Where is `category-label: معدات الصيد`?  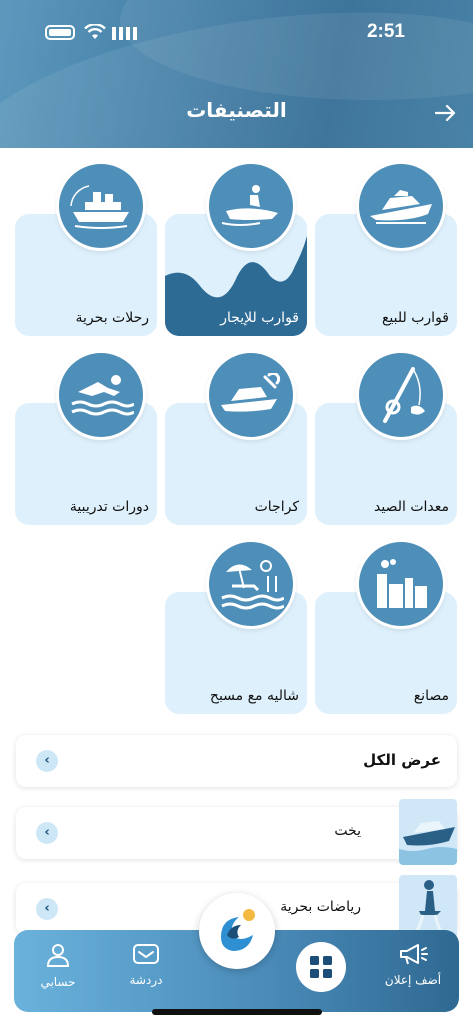 category-label: معدات الصيد is located at coordinates (411, 507).